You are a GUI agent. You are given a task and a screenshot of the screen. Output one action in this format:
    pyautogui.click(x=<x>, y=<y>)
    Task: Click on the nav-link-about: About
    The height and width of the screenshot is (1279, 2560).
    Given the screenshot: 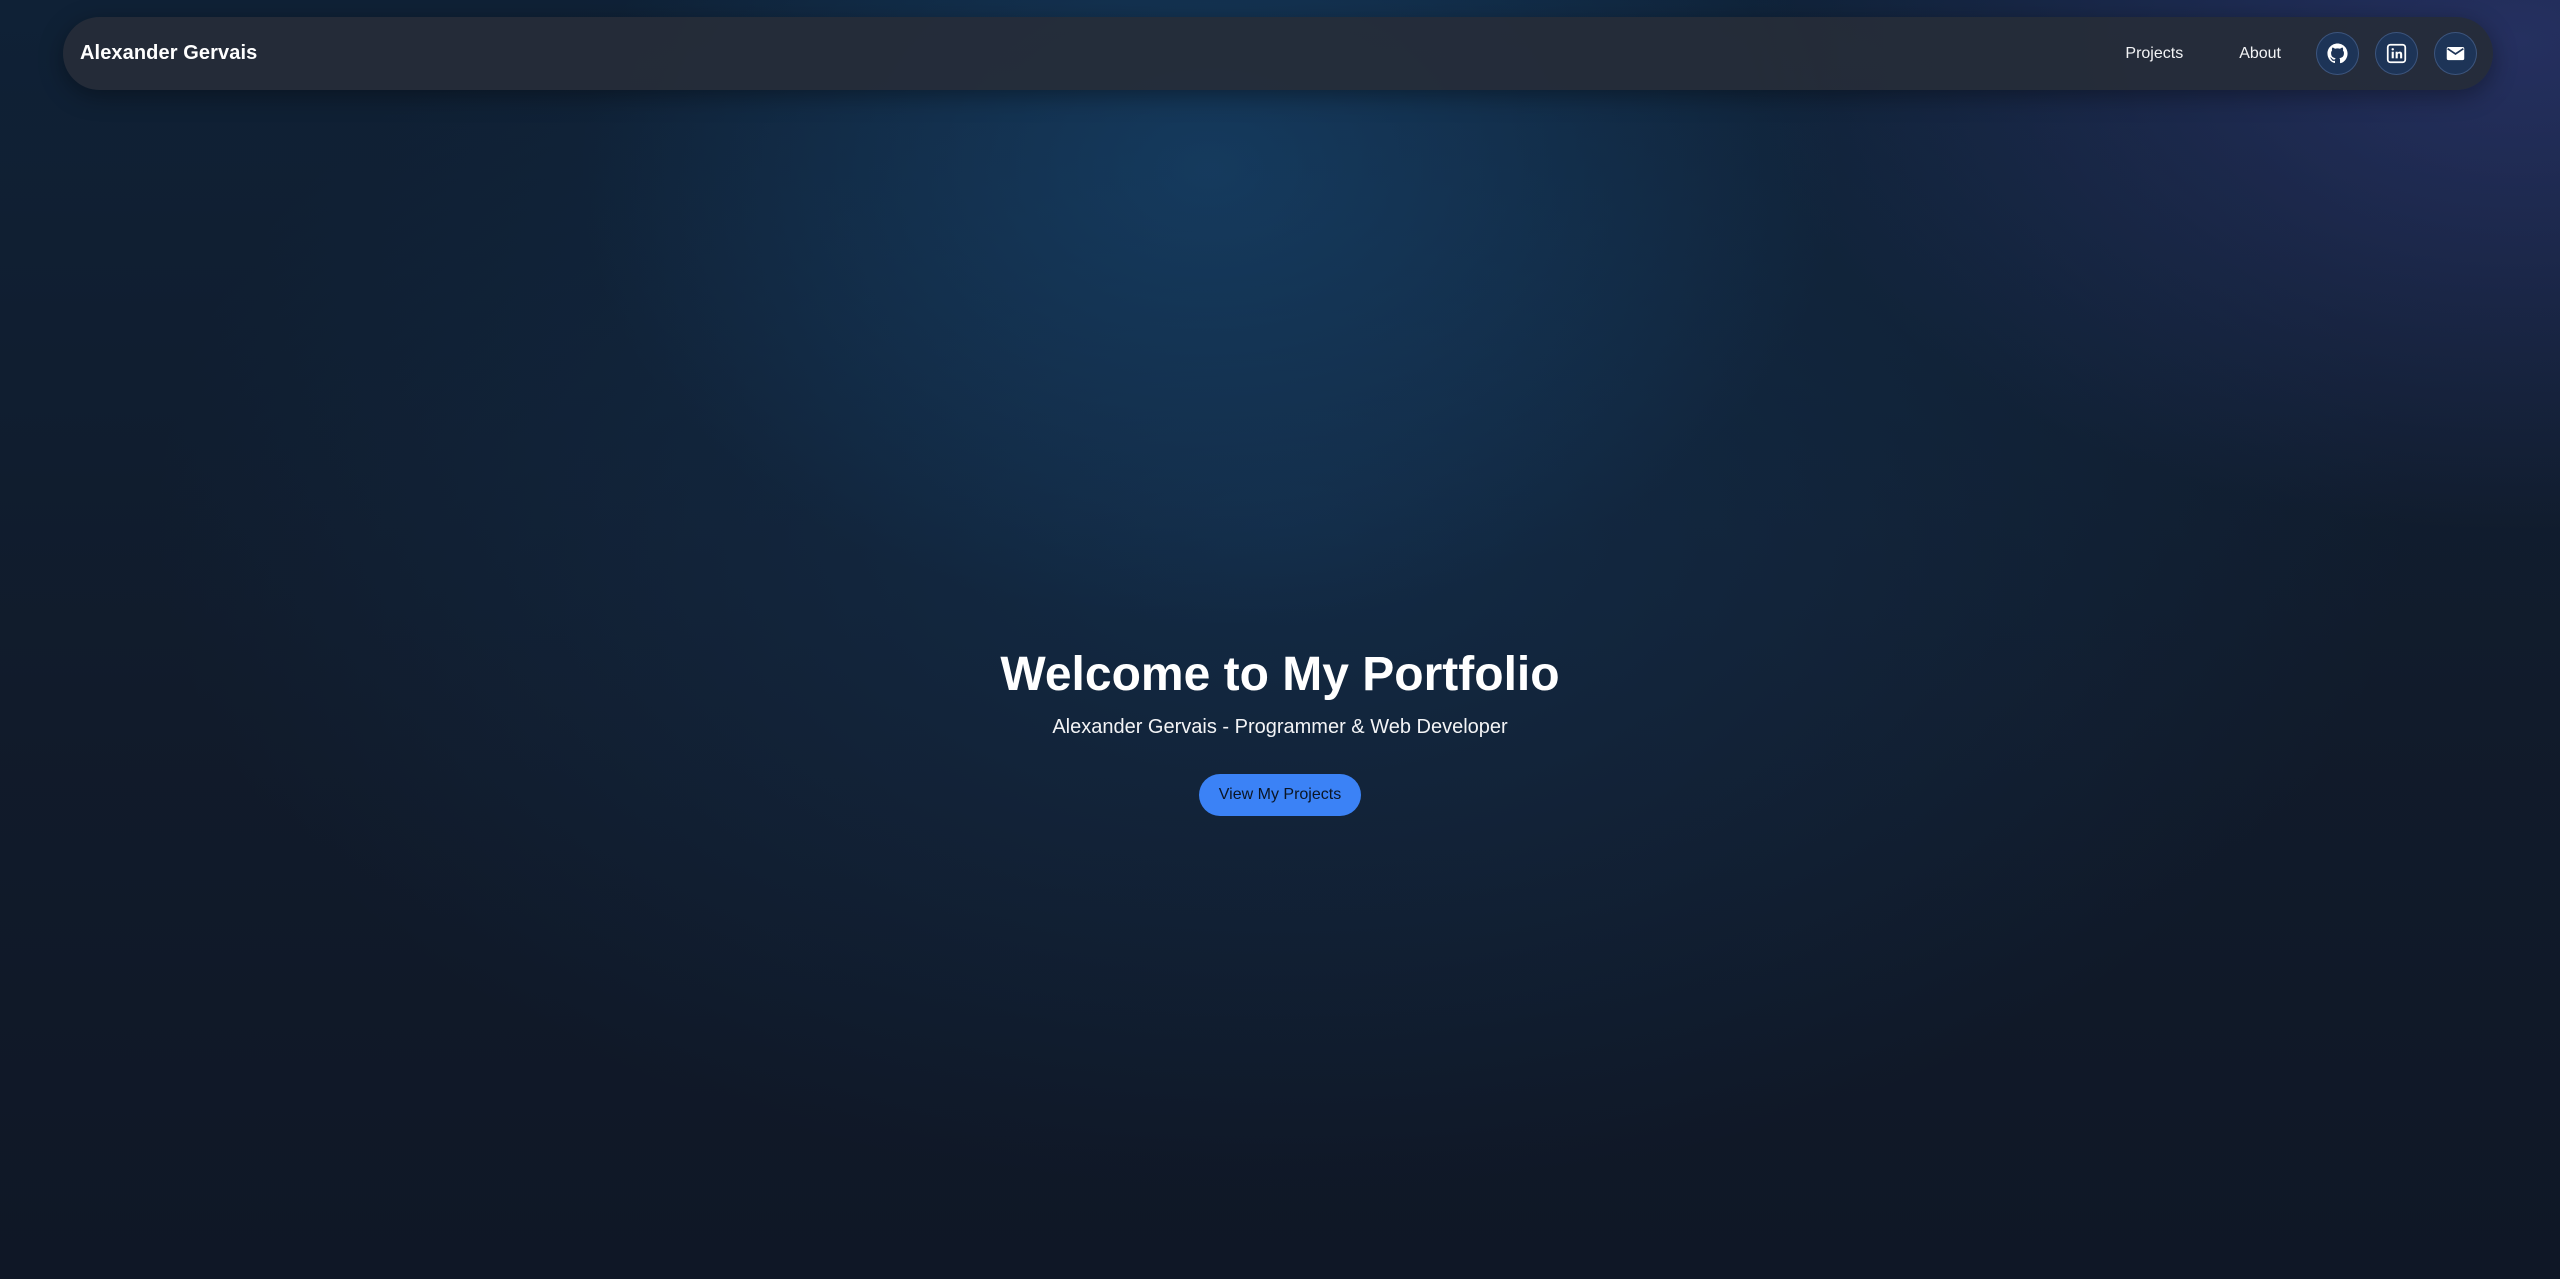 What is the action you would take?
    pyautogui.click(x=2260, y=54)
    